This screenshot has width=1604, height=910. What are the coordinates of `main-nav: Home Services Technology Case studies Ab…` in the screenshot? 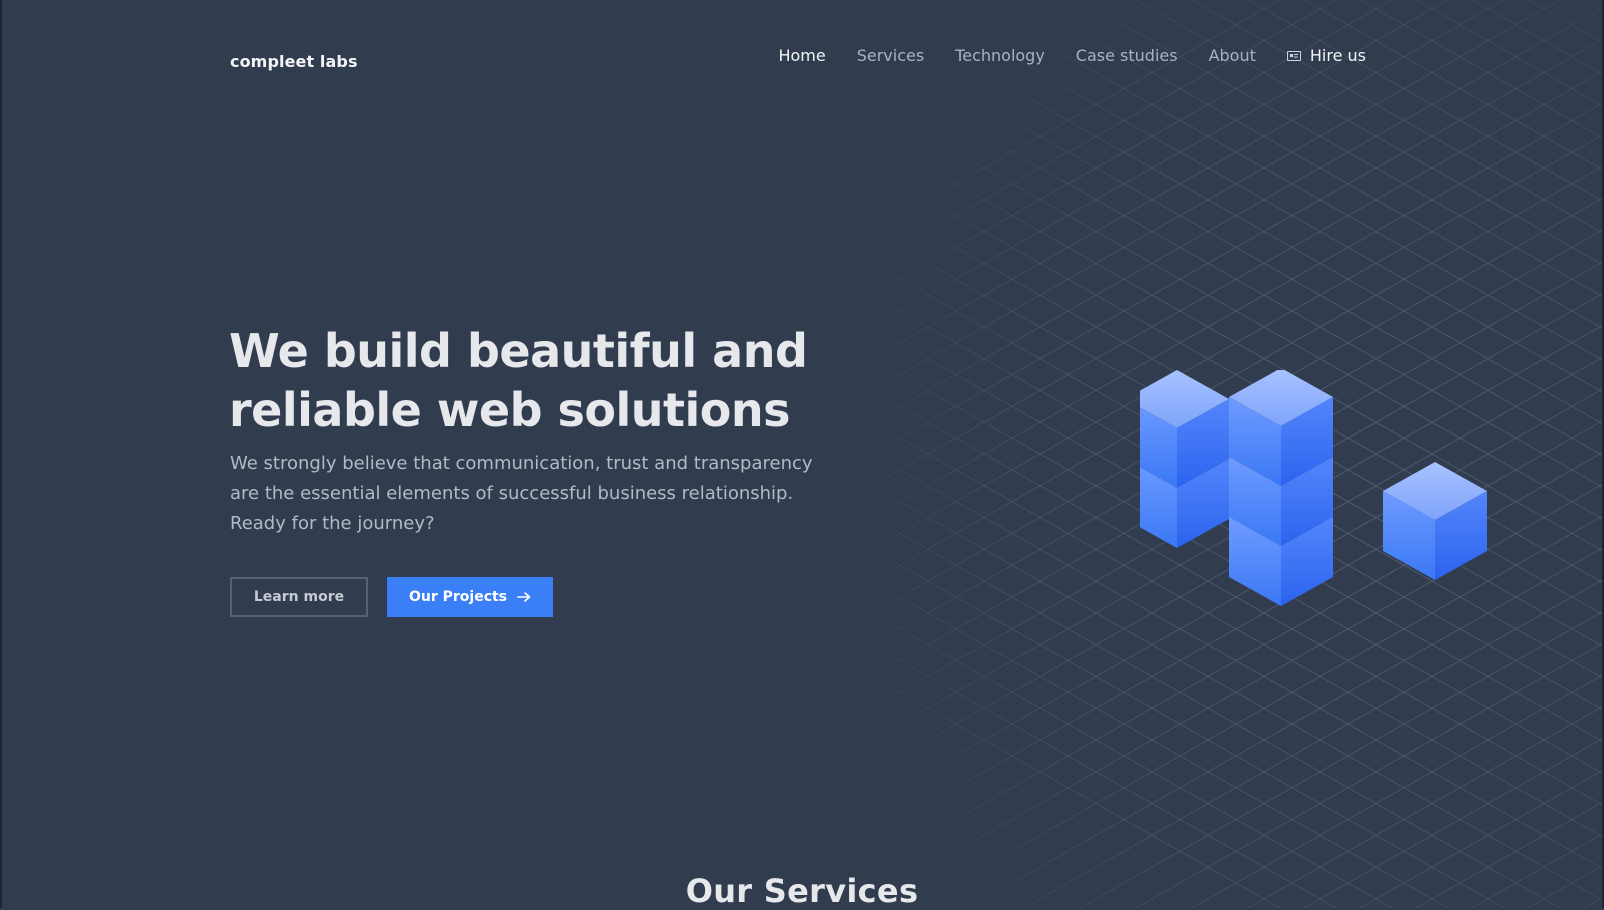 It's located at (1072, 55).